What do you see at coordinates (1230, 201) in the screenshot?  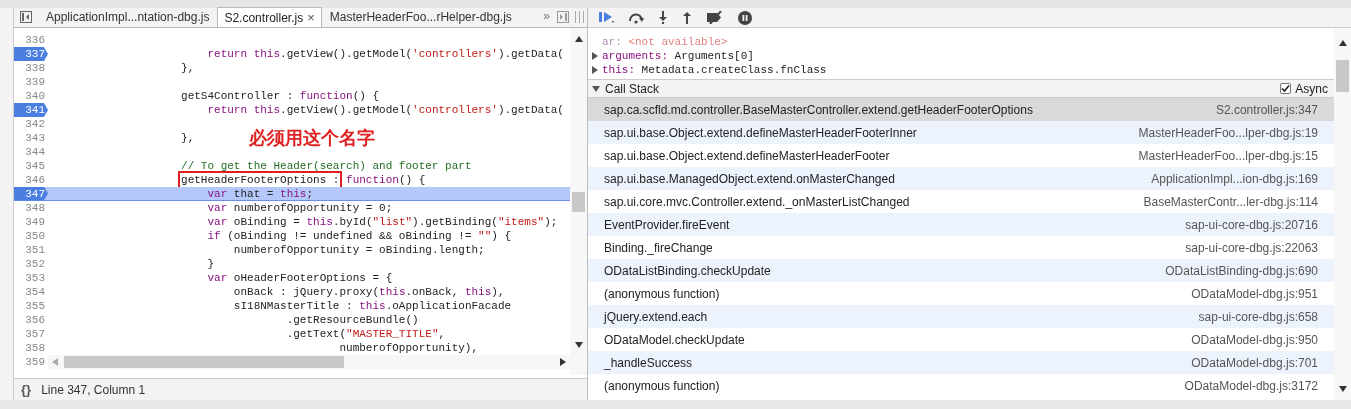 I see `source-link: BaseMasterContr...ler-dbg.js:114` at bounding box center [1230, 201].